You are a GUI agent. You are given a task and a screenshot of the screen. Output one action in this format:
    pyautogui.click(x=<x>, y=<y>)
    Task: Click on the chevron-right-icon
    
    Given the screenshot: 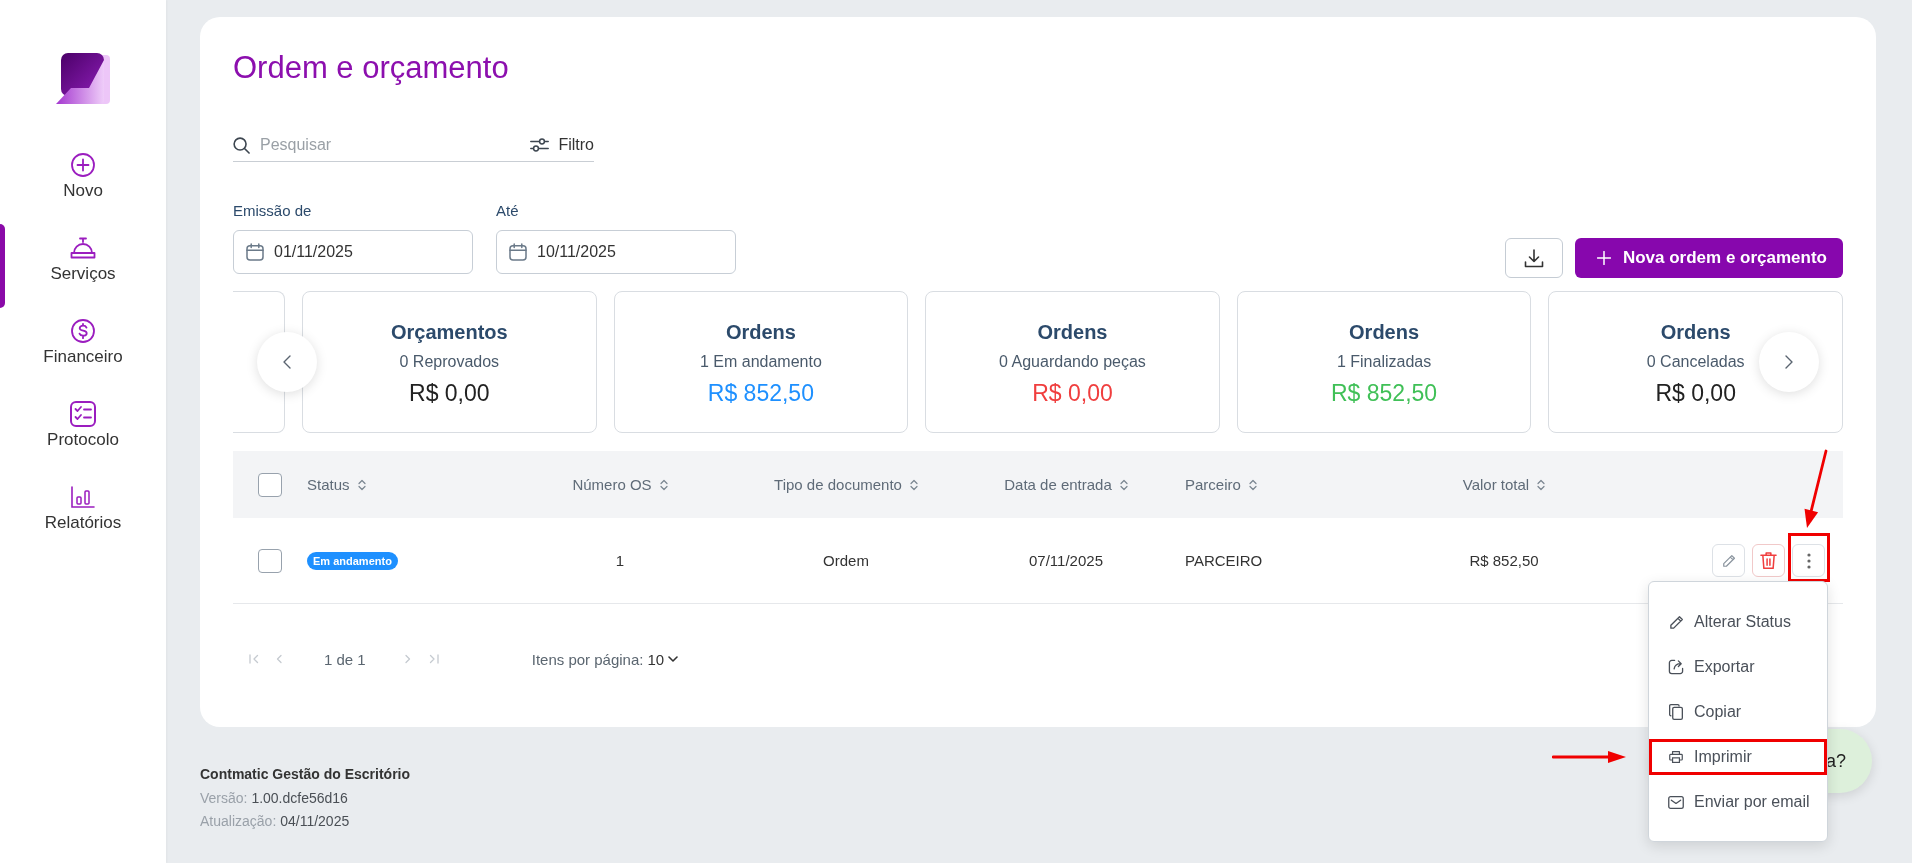 What is the action you would take?
    pyautogui.click(x=1789, y=362)
    